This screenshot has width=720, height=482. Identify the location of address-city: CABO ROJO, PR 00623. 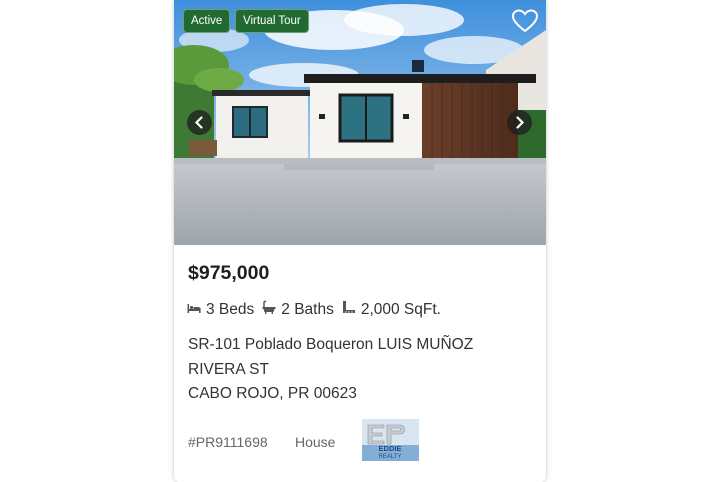
(272, 393).